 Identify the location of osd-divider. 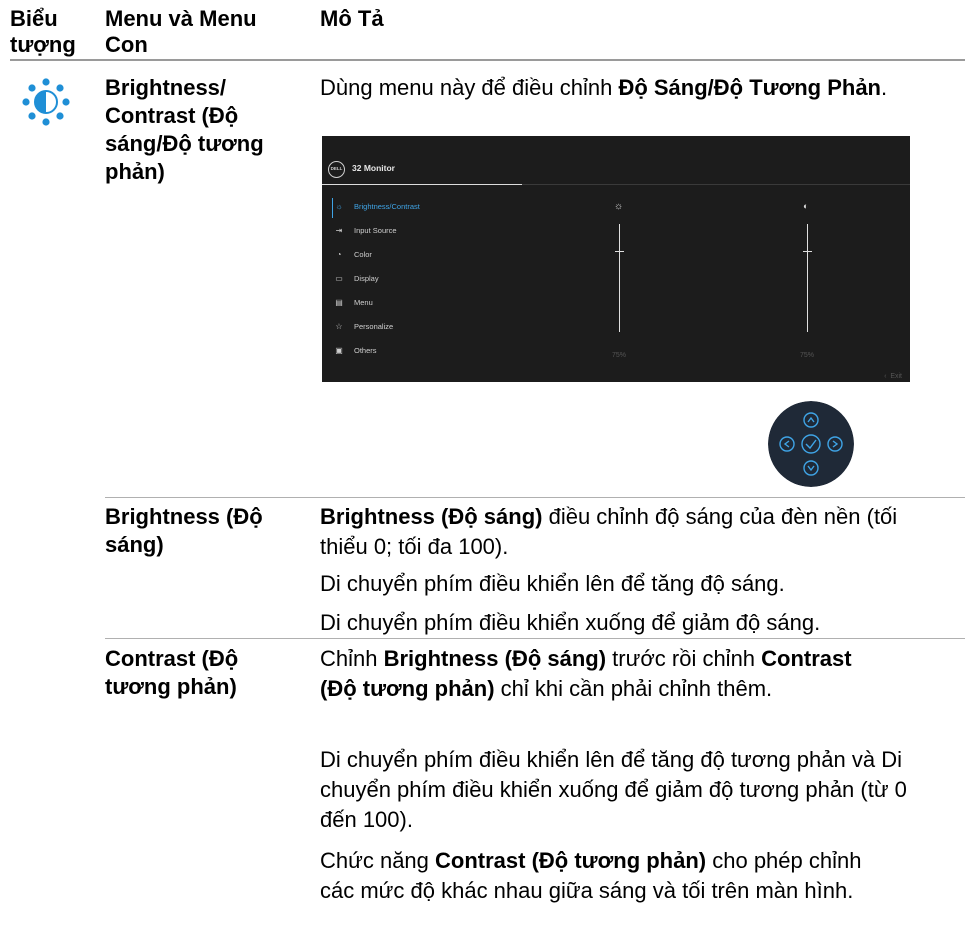
(716, 184).